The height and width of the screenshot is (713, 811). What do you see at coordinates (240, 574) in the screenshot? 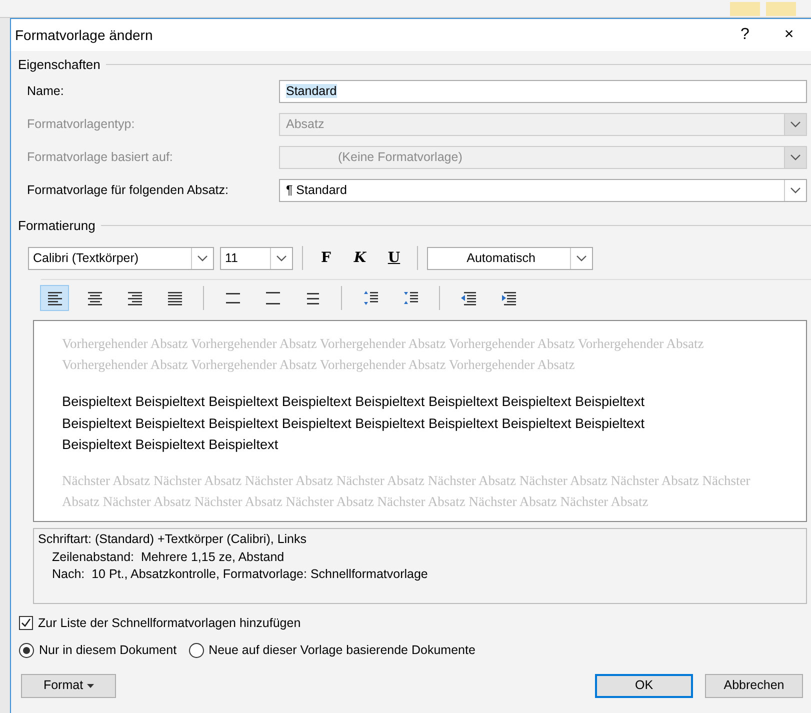
I see `description-line: Nach: 10 Pt., Absatzkontrolle, Formatvorlage: Schnellformatvorlage` at bounding box center [240, 574].